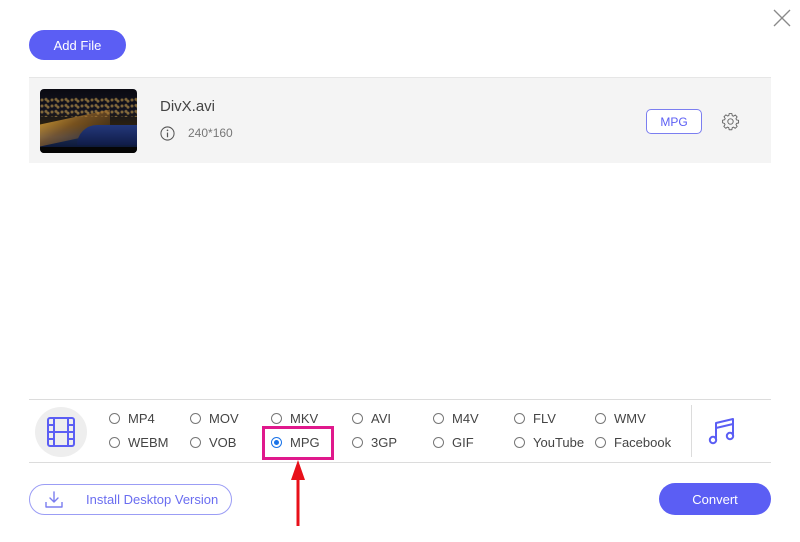 Image resolution: width=800 pixels, height=542 pixels. Describe the element at coordinates (554, 442) in the screenshot. I see `format-option-youtube: YouTube` at that location.